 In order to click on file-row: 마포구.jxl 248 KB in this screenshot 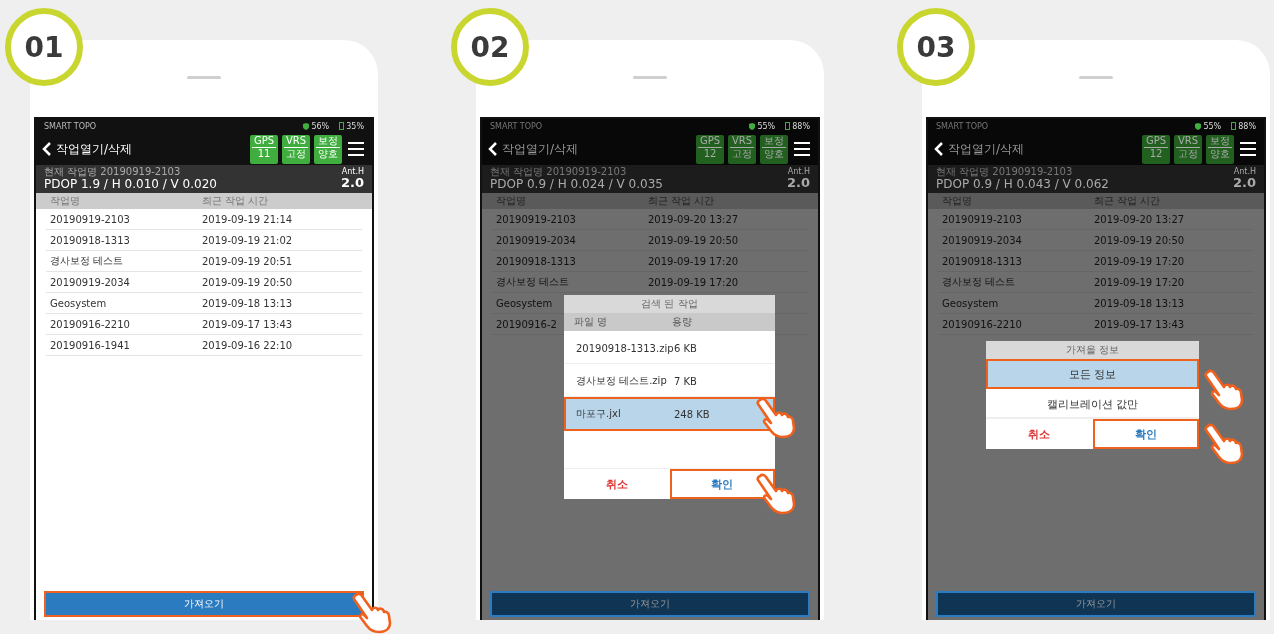, I will do `click(669, 414)`.